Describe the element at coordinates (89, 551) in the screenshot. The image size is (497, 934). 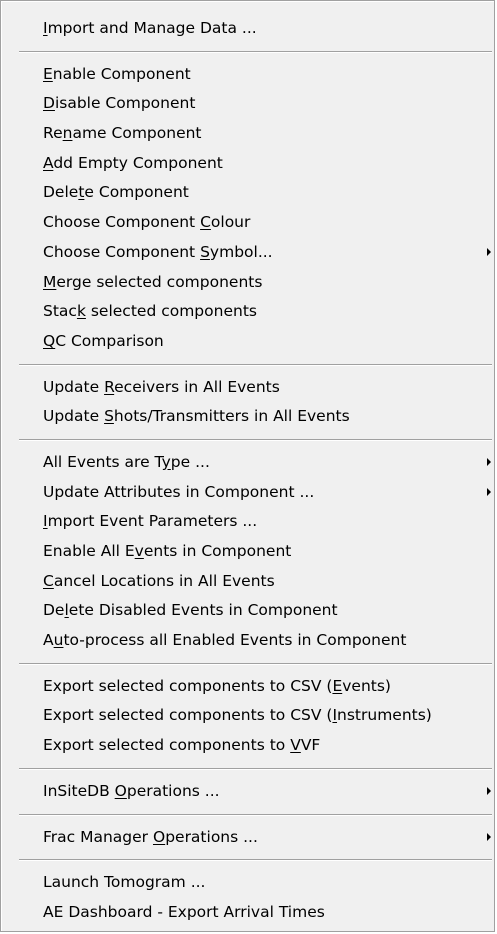
I see `menu-item-label-start: Enable All E` at that location.